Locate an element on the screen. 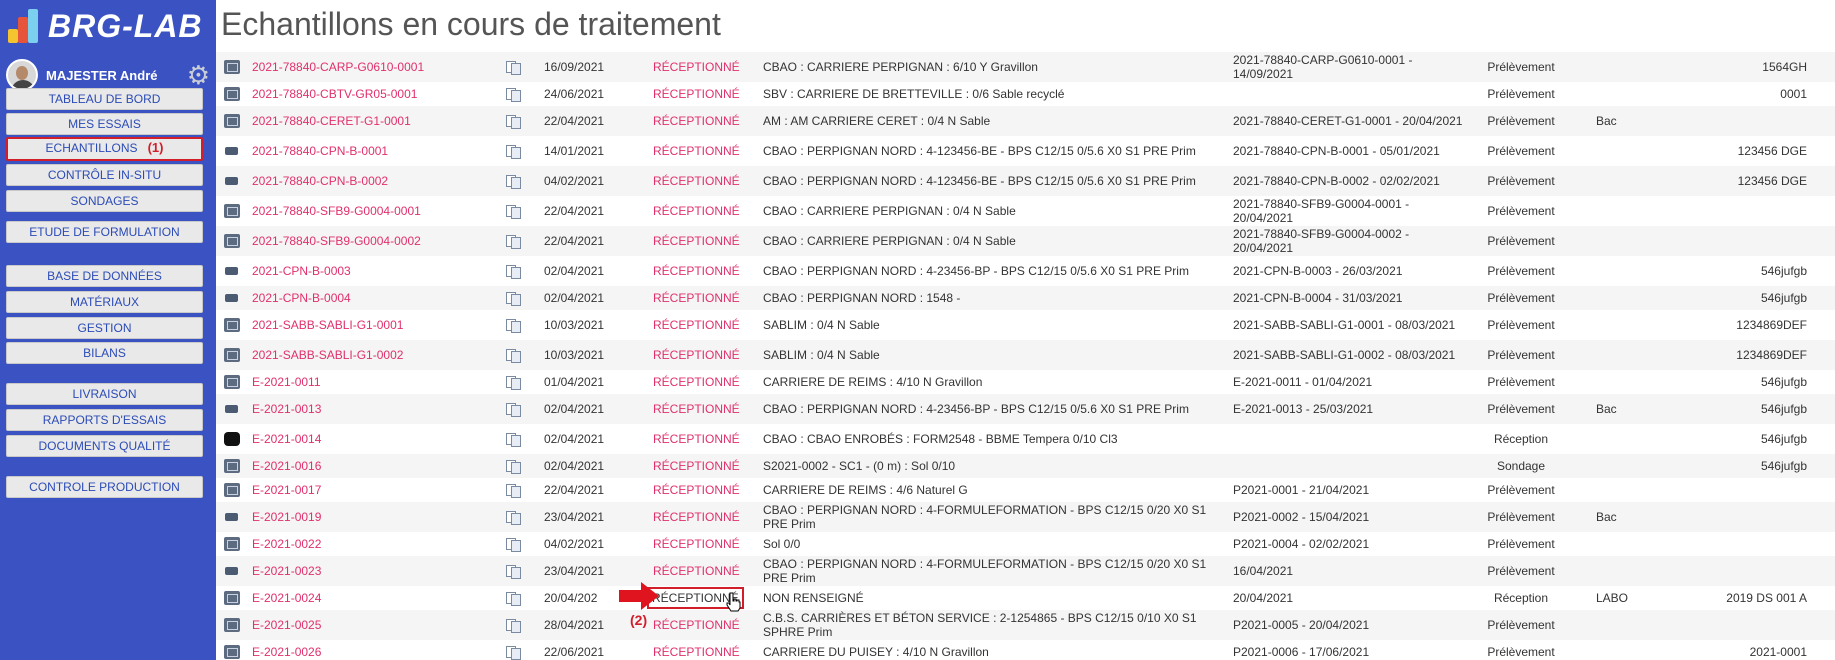 The image size is (1835, 660). sample-code-link: E-2021-0011 is located at coordinates (286, 382).